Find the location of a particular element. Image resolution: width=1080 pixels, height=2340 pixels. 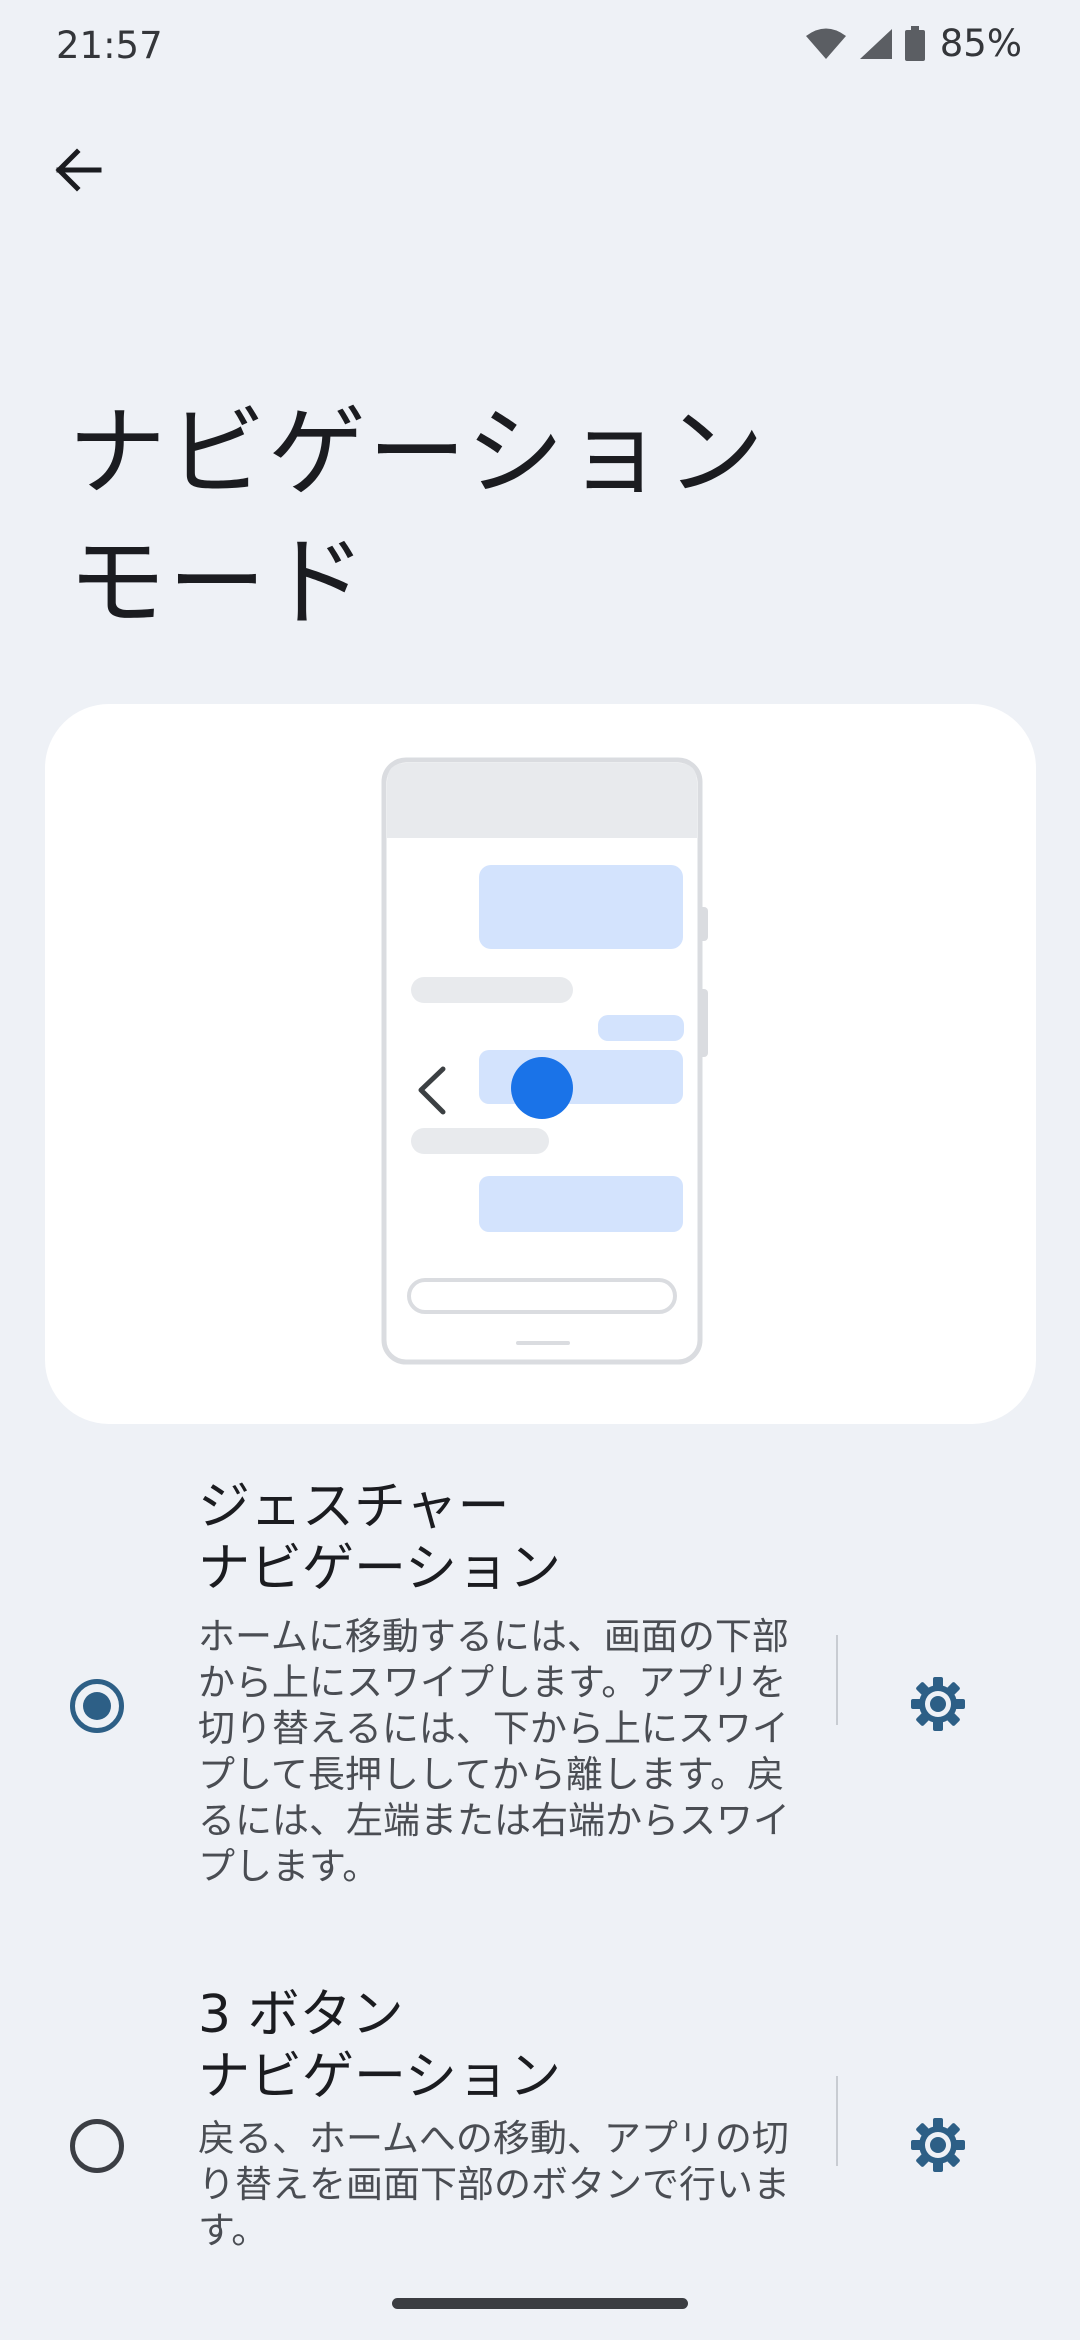

phone-input-field is located at coordinates (542, 1296).